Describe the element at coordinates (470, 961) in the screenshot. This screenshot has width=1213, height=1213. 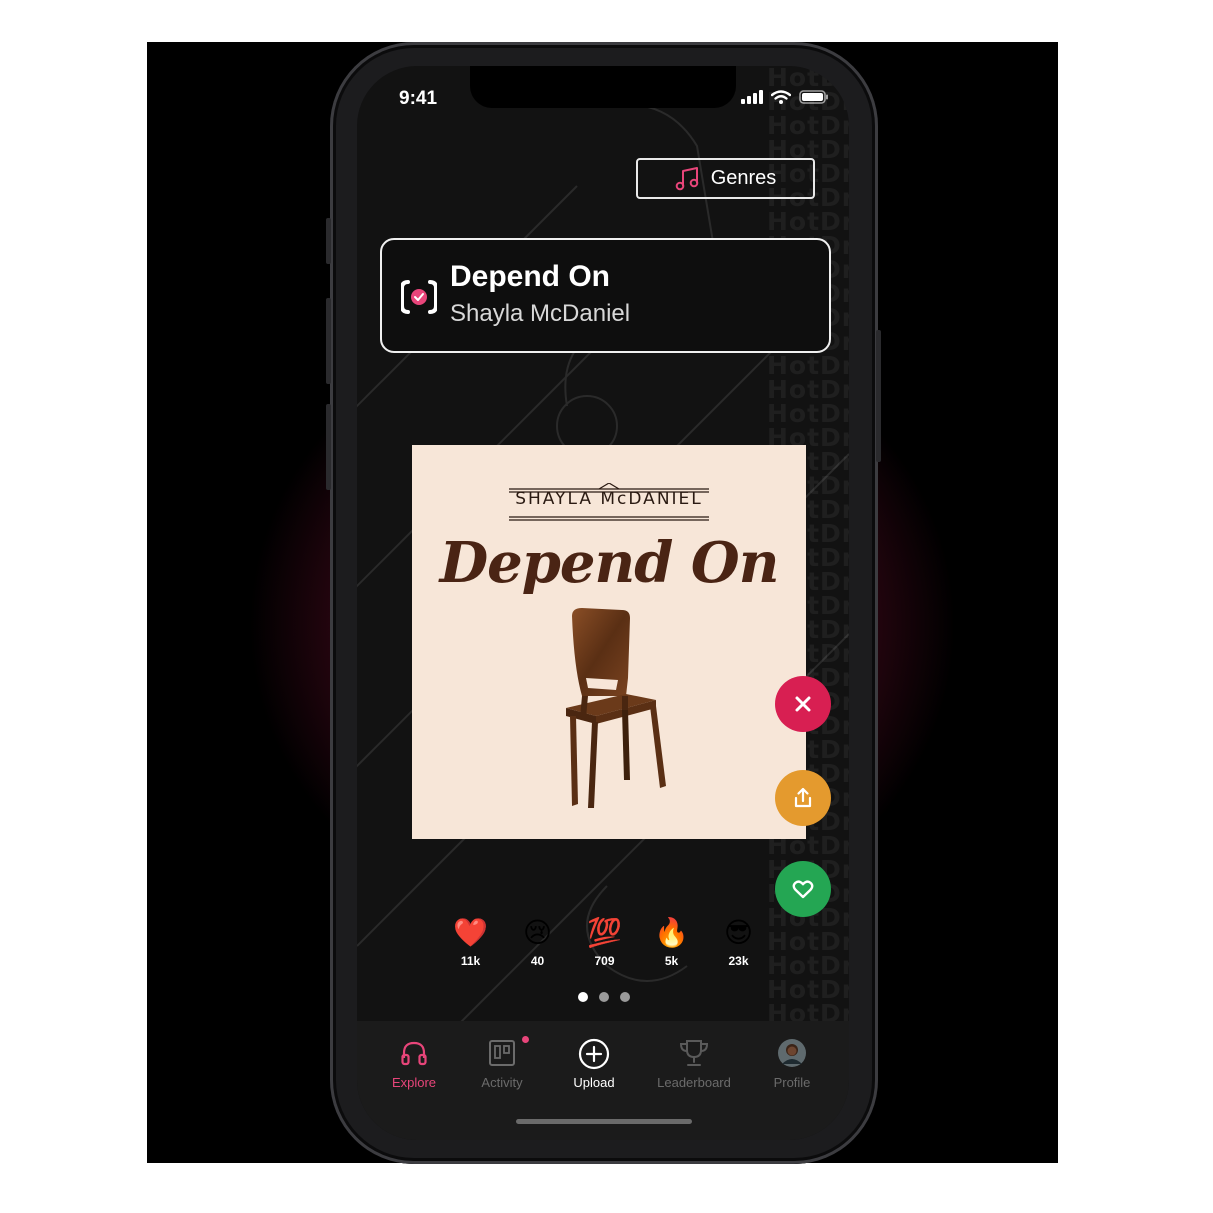
I see `reaction-count: 11k` at that location.